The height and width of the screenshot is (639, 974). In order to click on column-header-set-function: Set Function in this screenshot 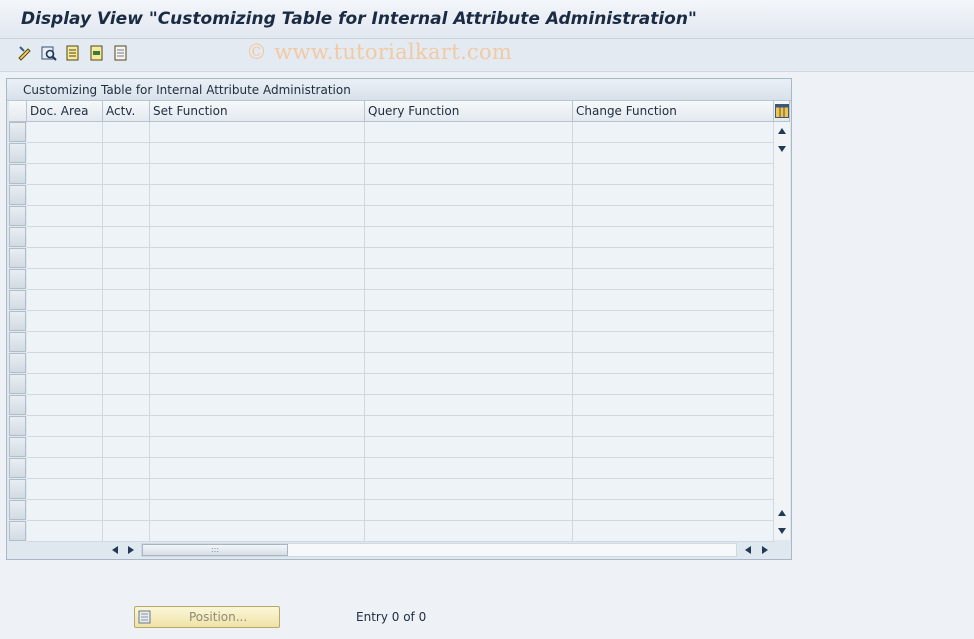, I will do `click(257, 111)`.